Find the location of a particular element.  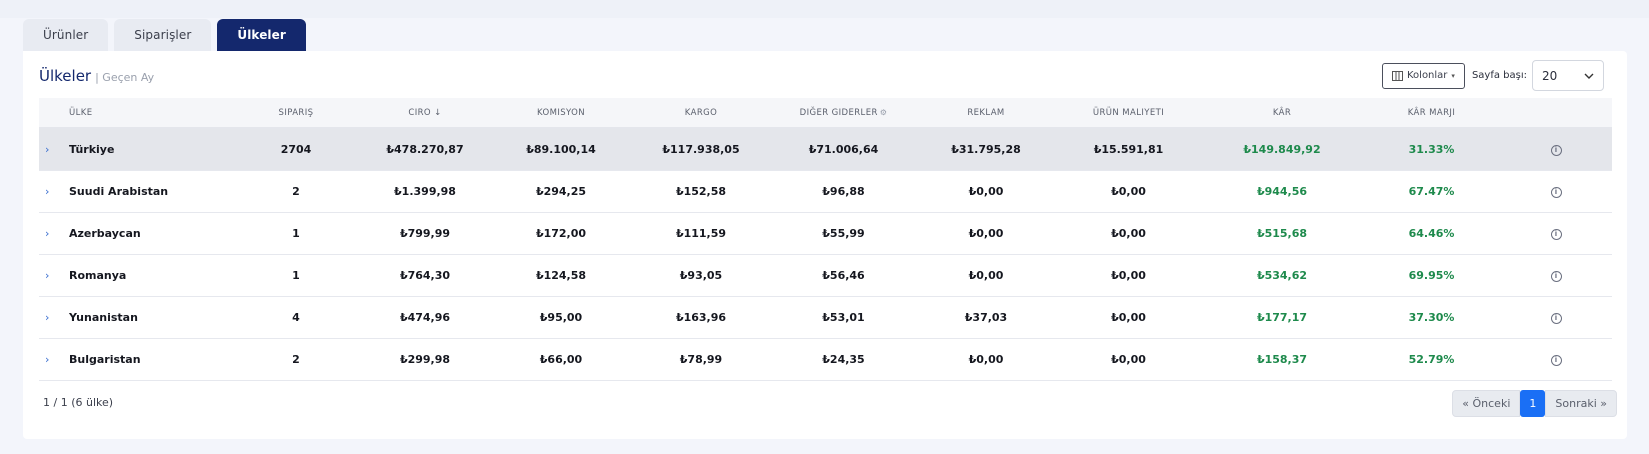

cell-revenue: ₺478.270,87 is located at coordinates (425, 149).